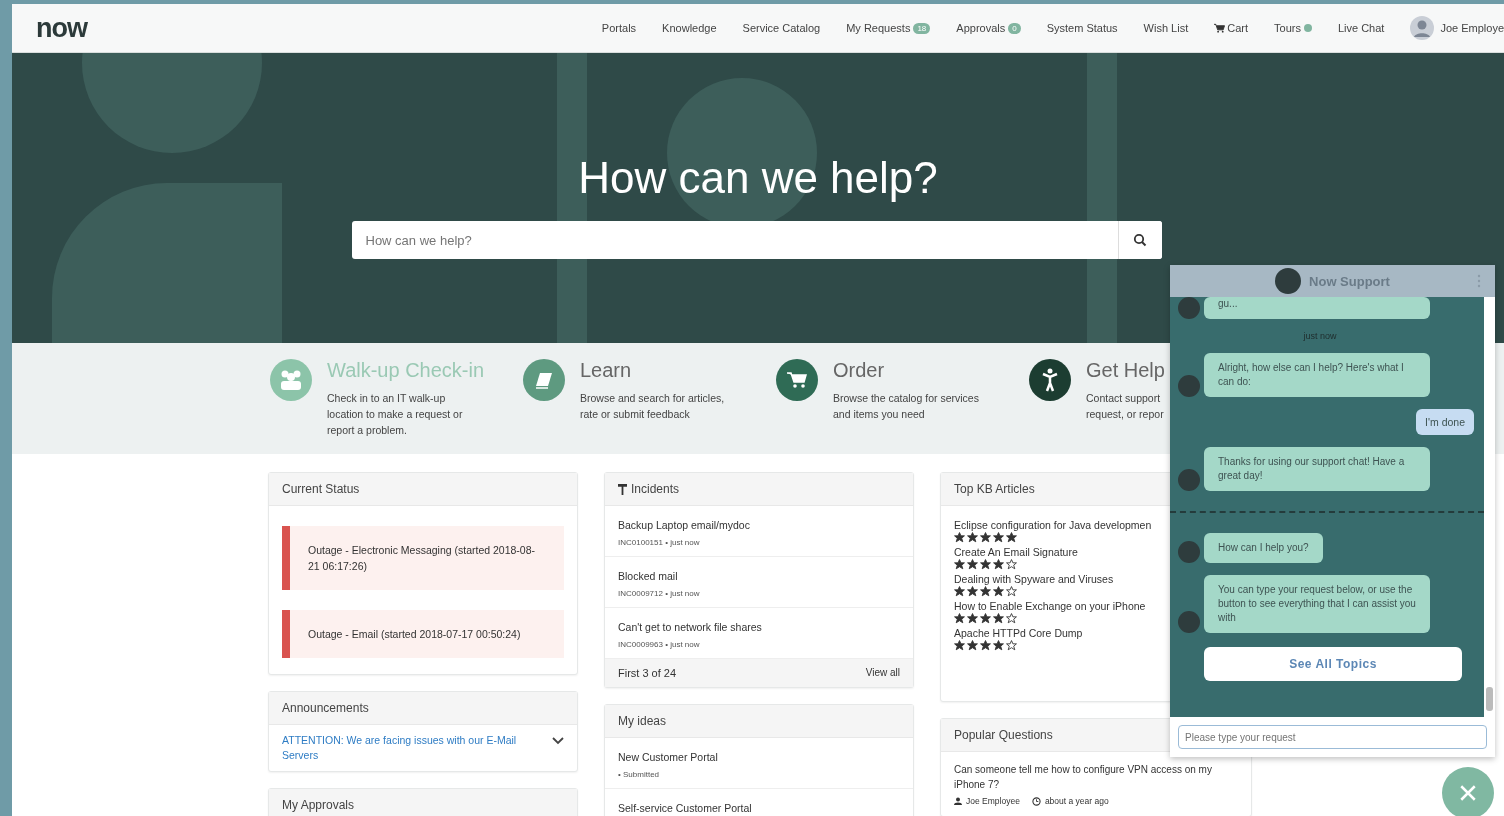 This screenshot has width=1504, height=816. What do you see at coordinates (906, 370) in the screenshot?
I see `feature-title: Order` at bounding box center [906, 370].